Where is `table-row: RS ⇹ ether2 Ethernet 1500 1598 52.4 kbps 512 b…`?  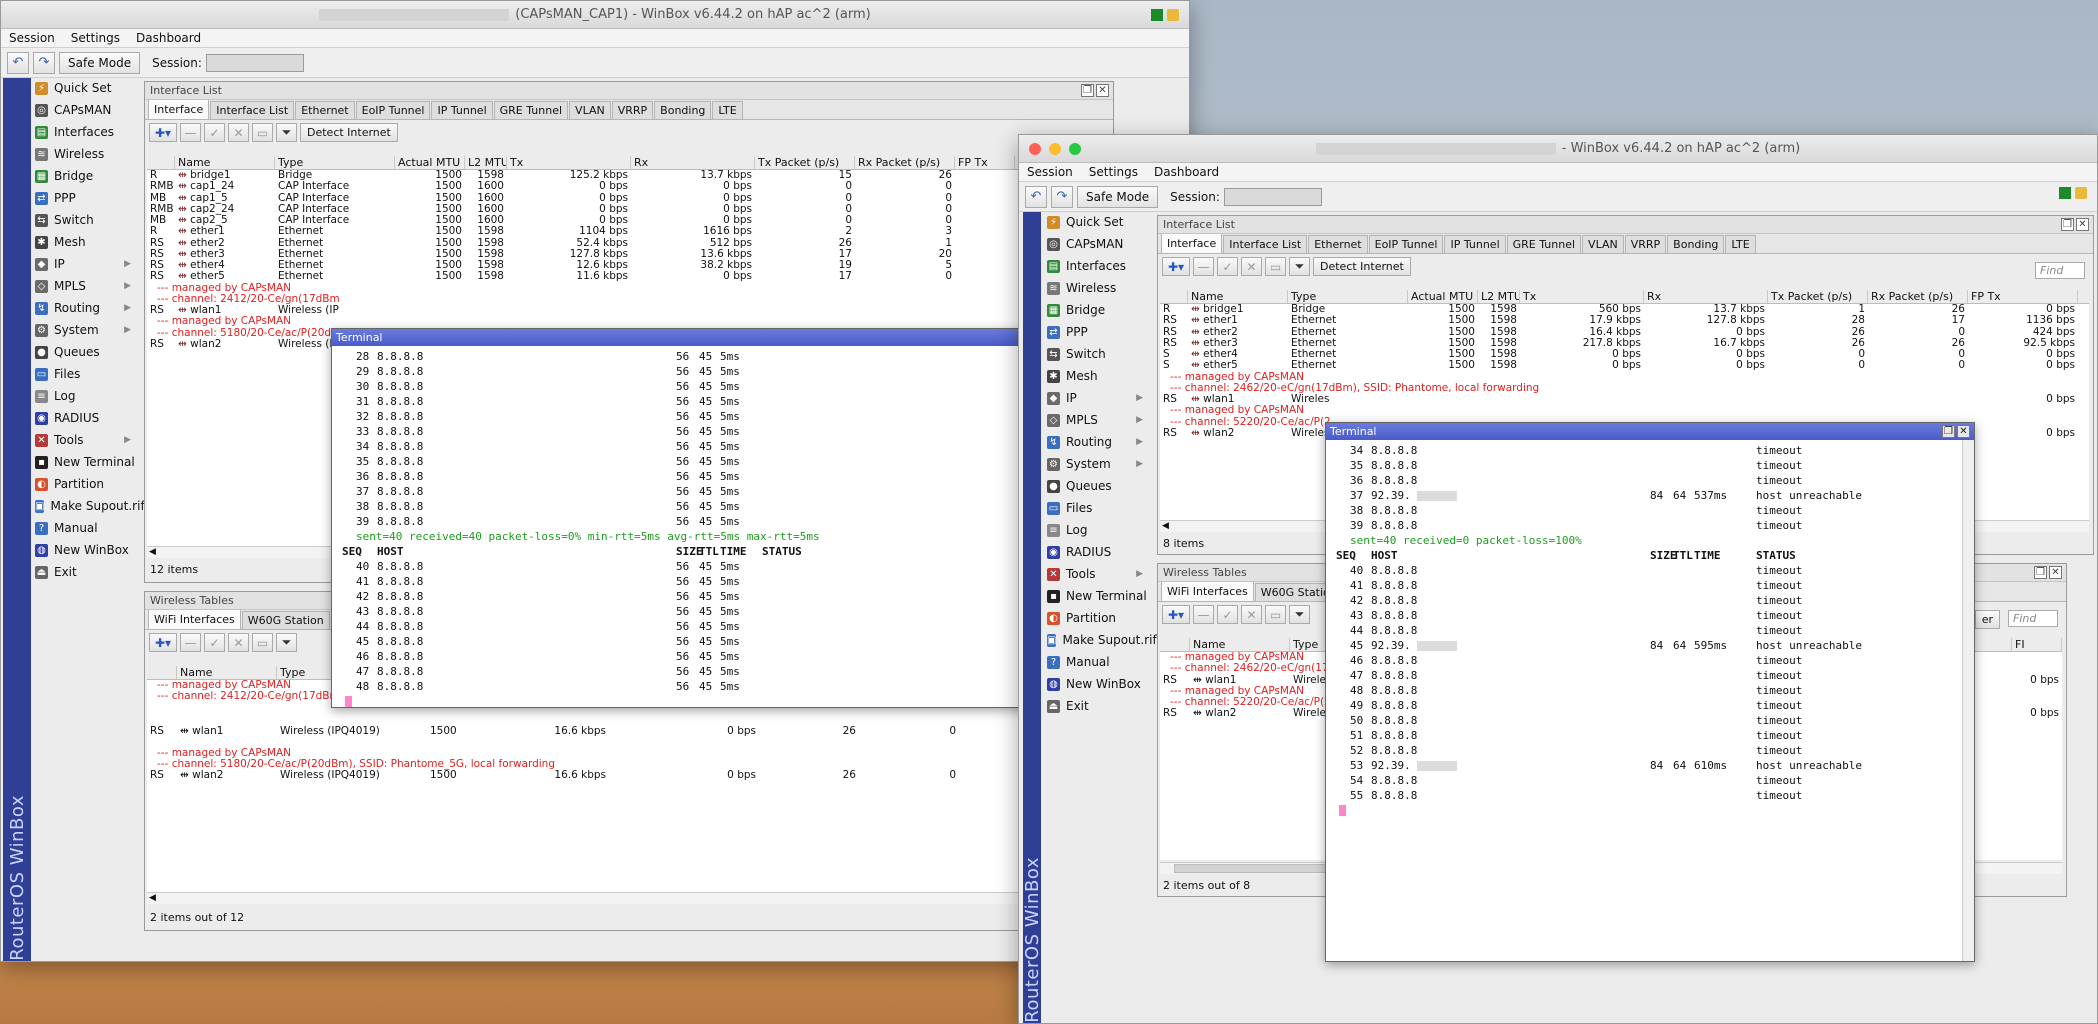 table-row: RS ⇹ ether2 Ethernet 1500 1598 52.4 kbps 512 b… is located at coordinates (628, 243).